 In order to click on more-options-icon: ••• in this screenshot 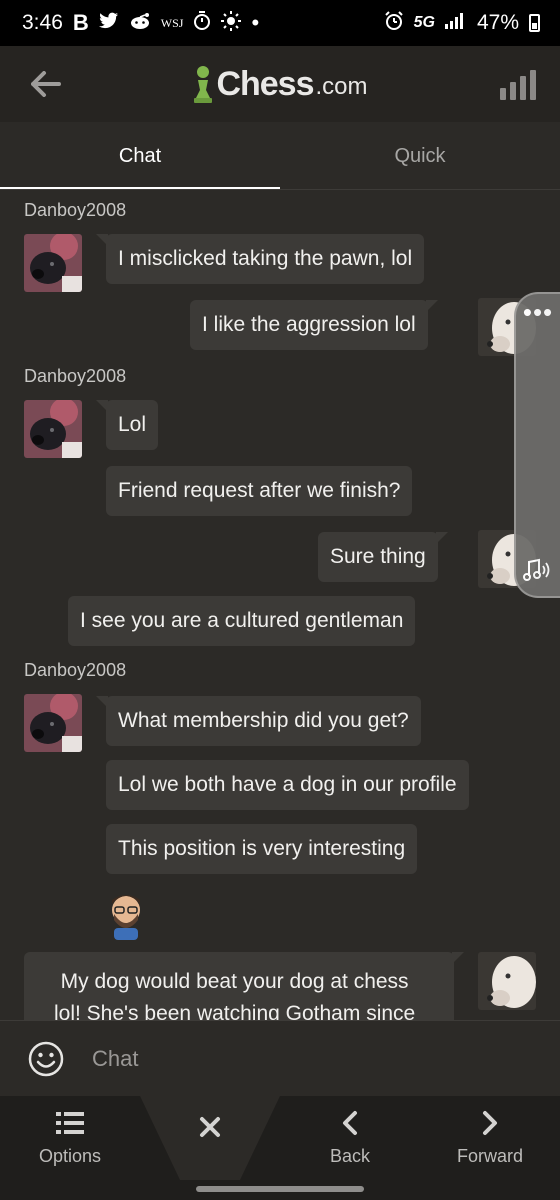, I will do `click(538, 315)`.